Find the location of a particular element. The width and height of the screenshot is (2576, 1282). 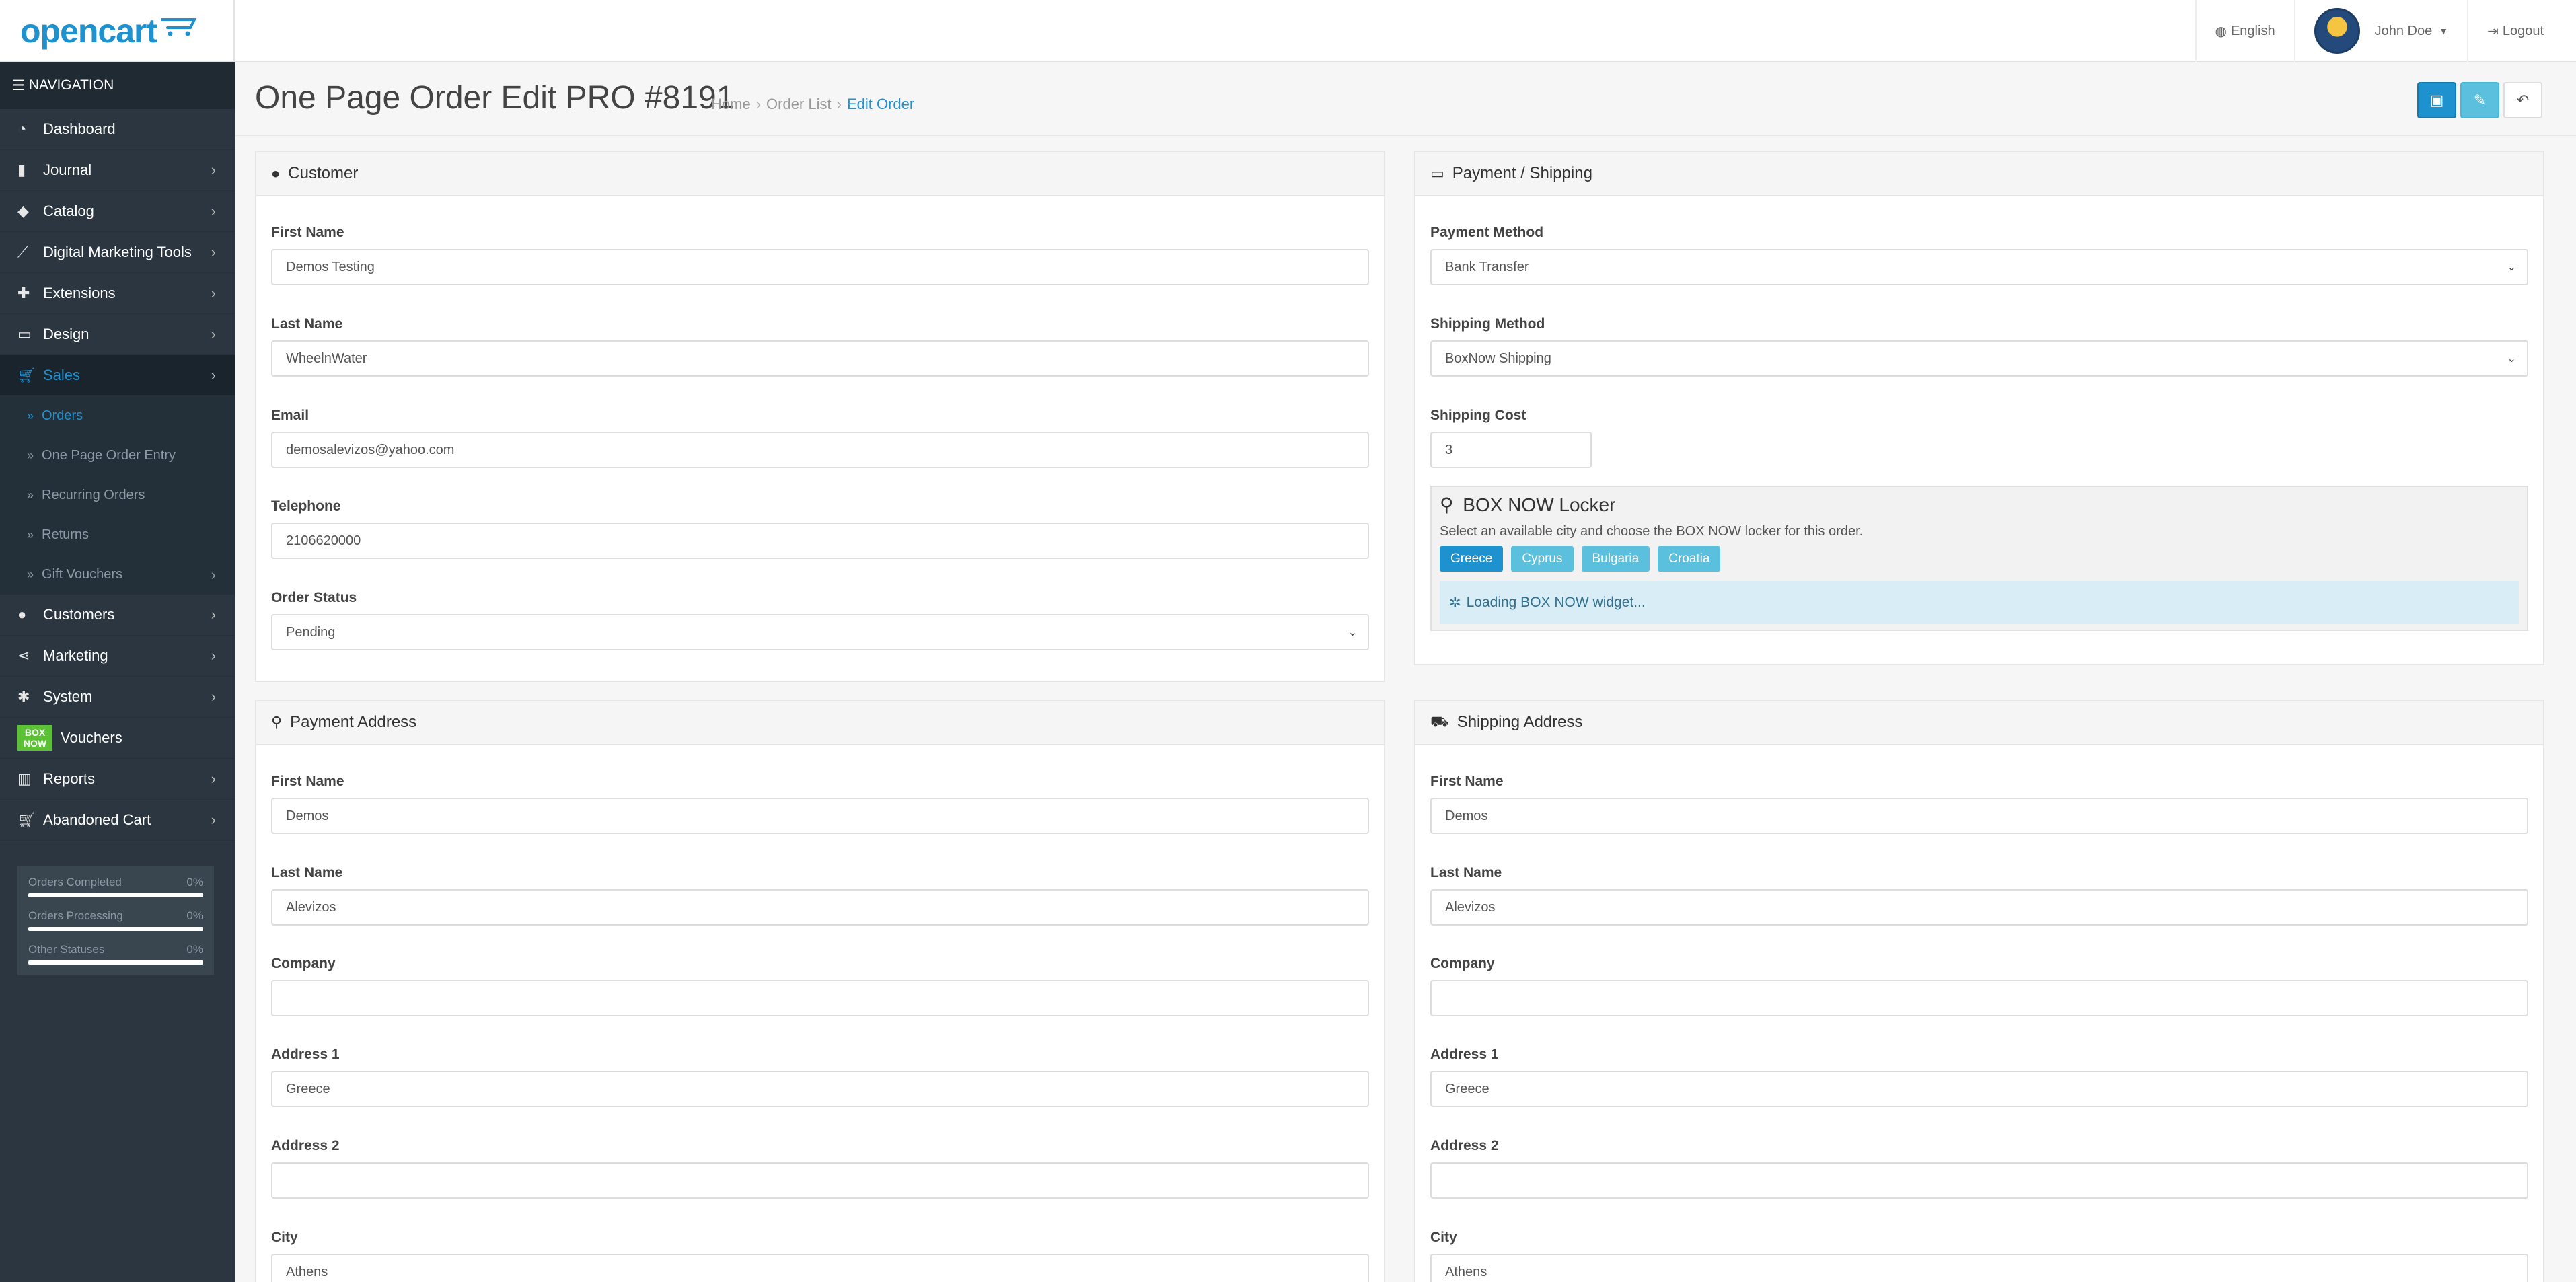

sidebar-item-label: Vouchers is located at coordinates (91, 738).